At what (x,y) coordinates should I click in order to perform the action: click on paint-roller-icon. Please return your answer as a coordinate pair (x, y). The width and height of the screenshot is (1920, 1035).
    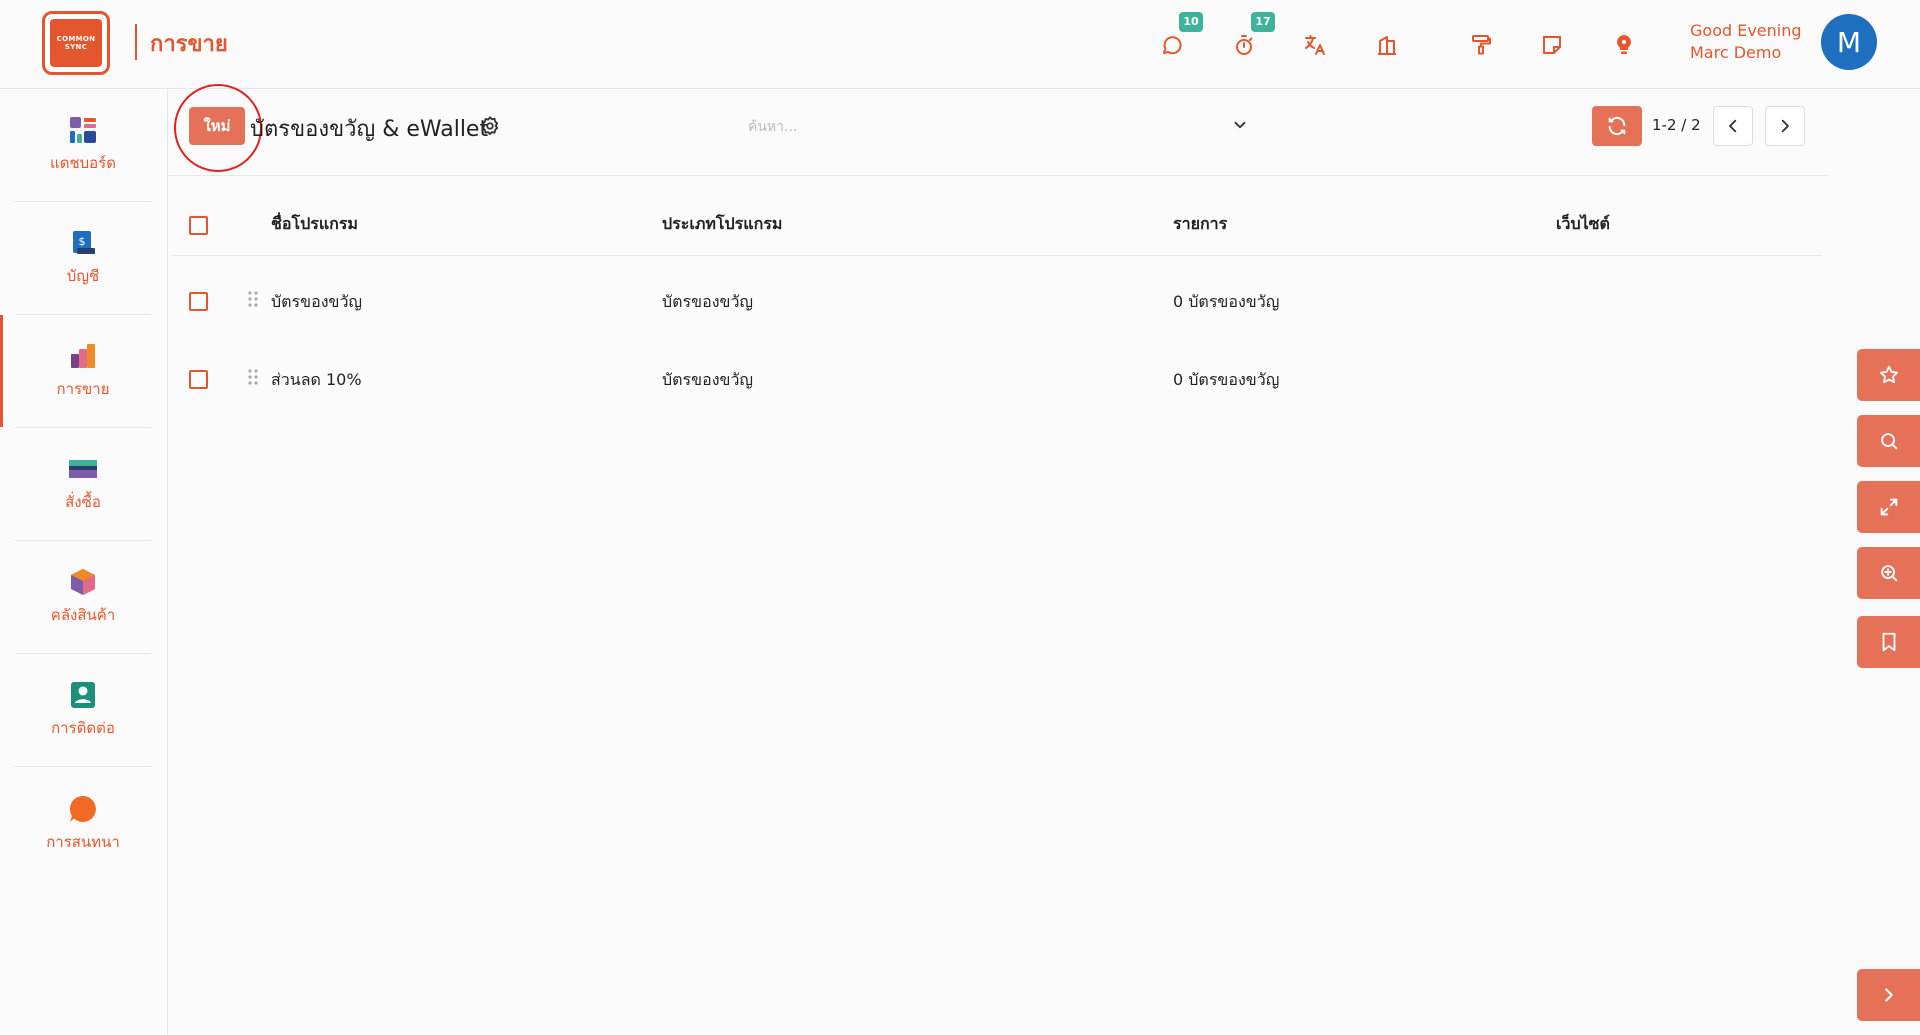
    Looking at the image, I should click on (1481, 45).